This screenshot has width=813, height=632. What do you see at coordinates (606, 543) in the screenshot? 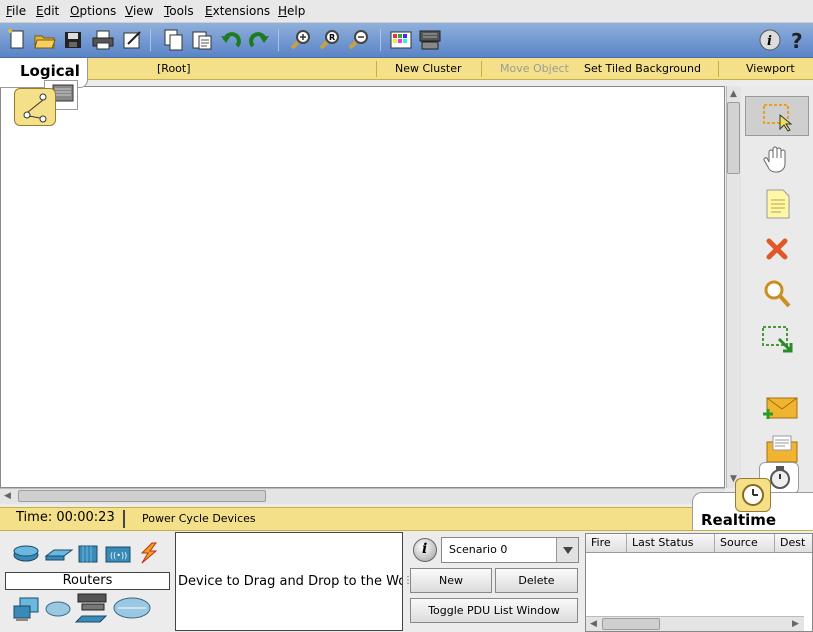
I see `pdu-column-fire: Fire` at bounding box center [606, 543].